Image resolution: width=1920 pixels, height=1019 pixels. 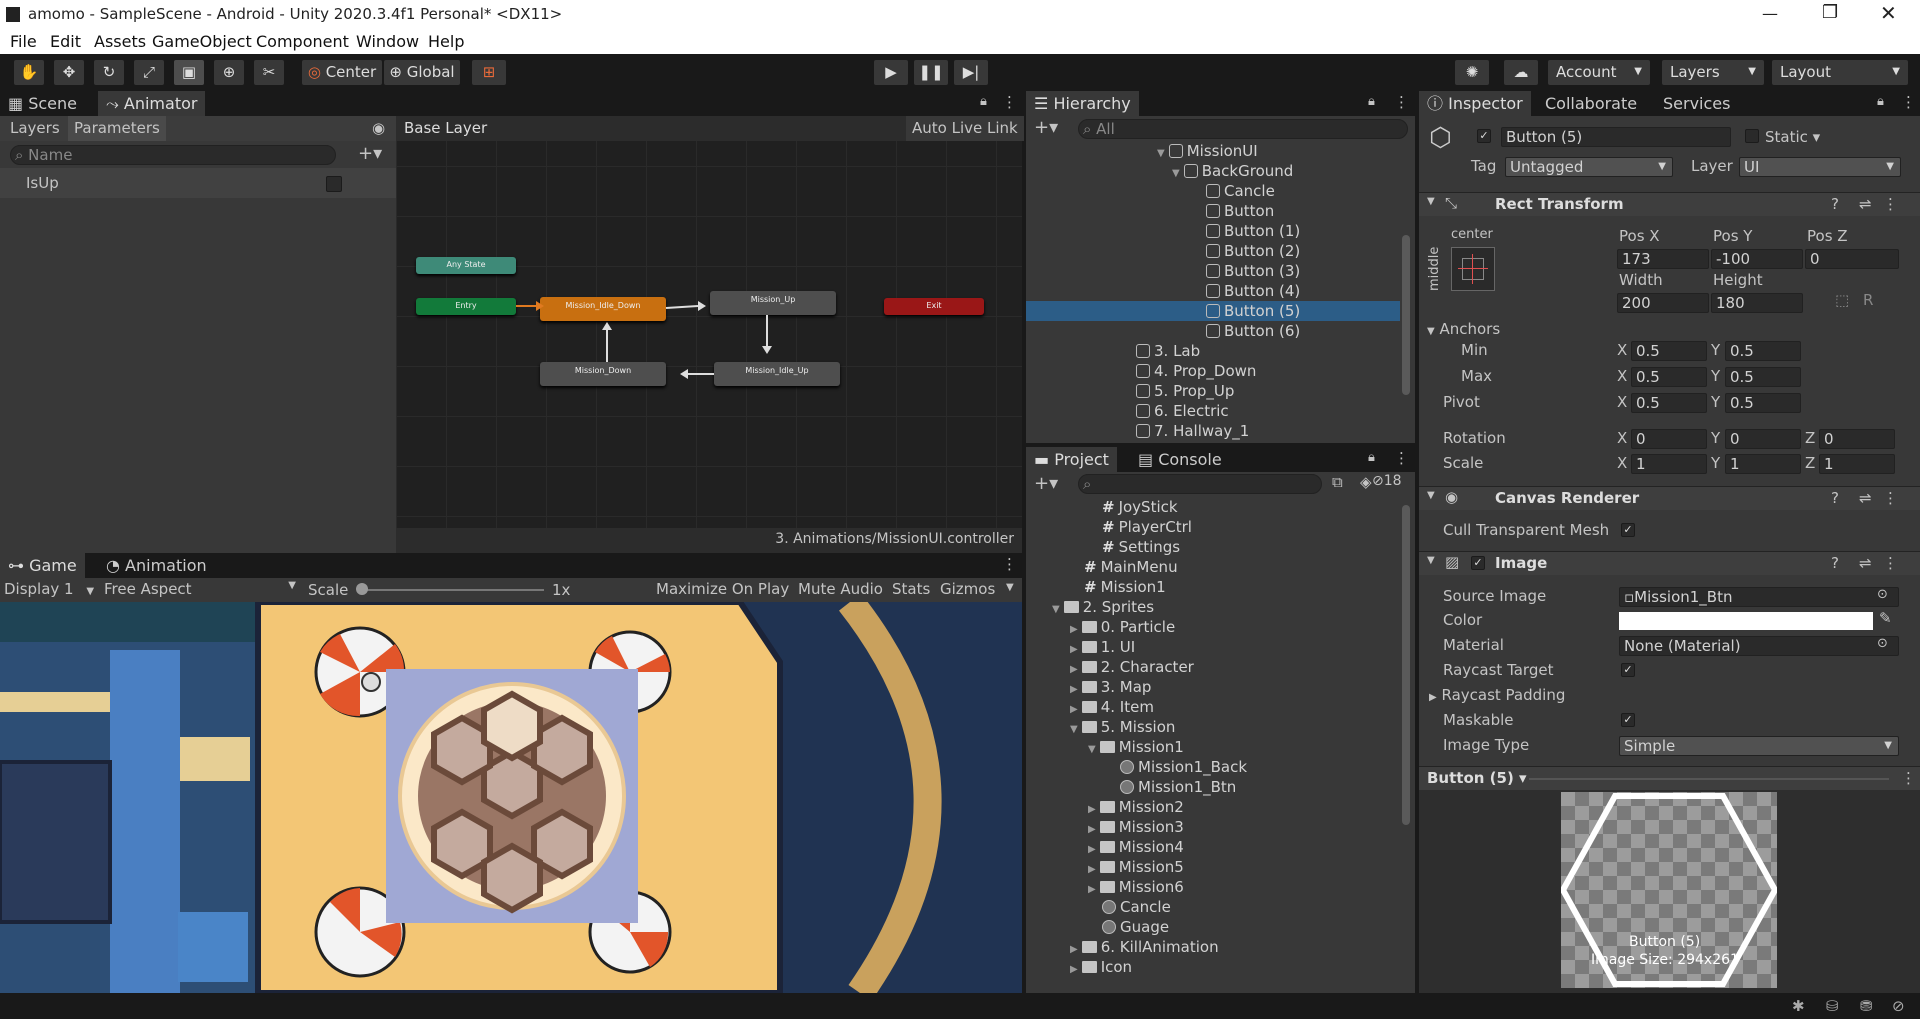 What do you see at coordinates (1888, 13) in the screenshot?
I see `close-icon: ✕` at bounding box center [1888, 13].